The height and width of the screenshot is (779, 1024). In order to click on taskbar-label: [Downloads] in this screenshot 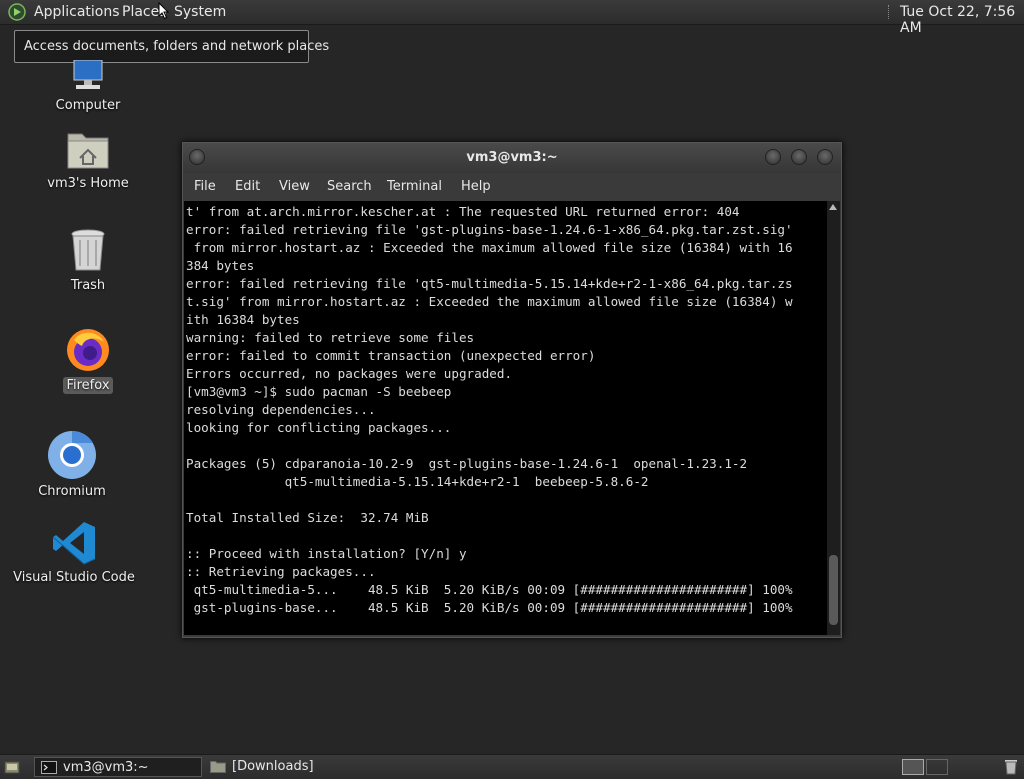, I will do `click(273, 766)`.